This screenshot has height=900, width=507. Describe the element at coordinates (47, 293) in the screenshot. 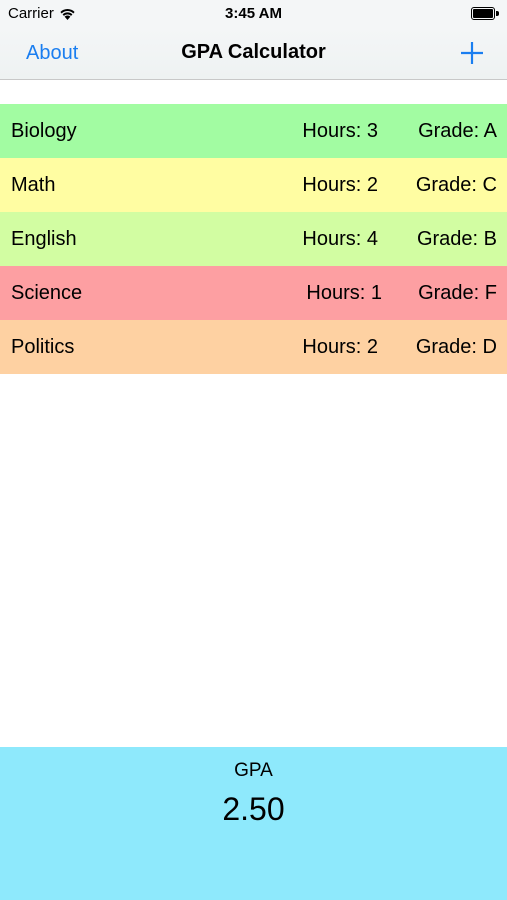

I see `course-name: Science` at that location.